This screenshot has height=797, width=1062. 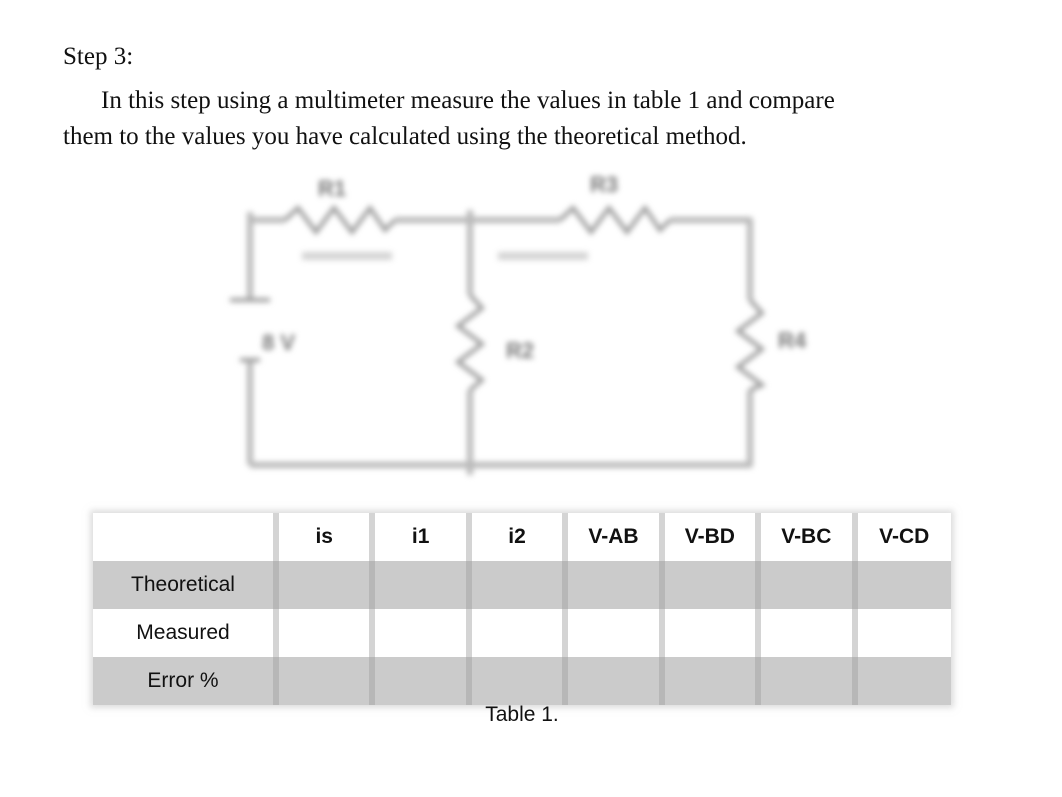 What do you see at coordinates (184, 585) in the screenshot?
I see `row-label: Theoretical` at bounding box center [184, 585].